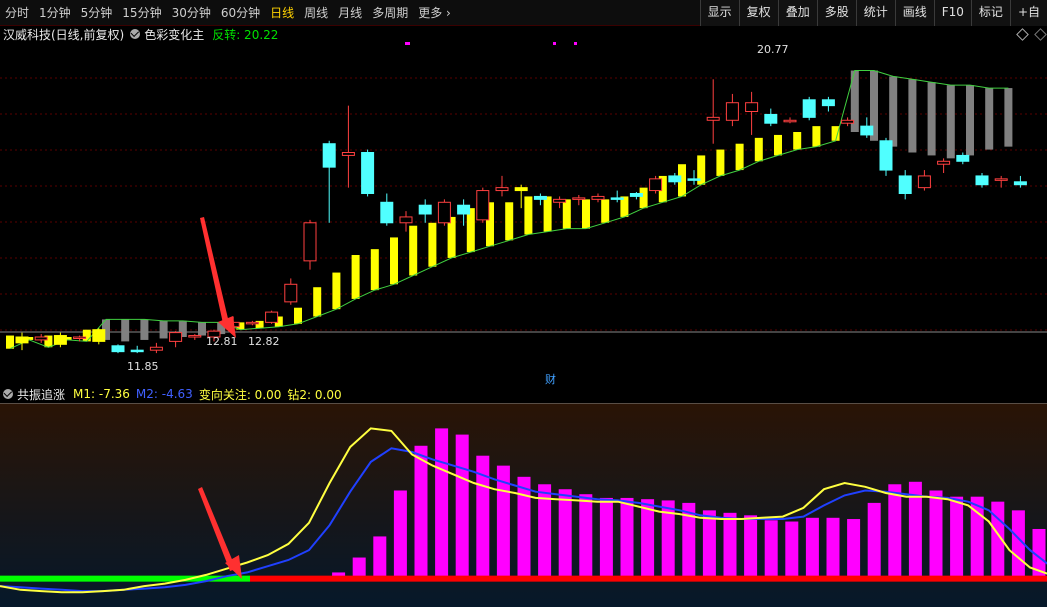  What do you see at coordinates (135, 34) in the screenshot?
I see `indicator-dropdown-icon` at bounding box center [135, 34].